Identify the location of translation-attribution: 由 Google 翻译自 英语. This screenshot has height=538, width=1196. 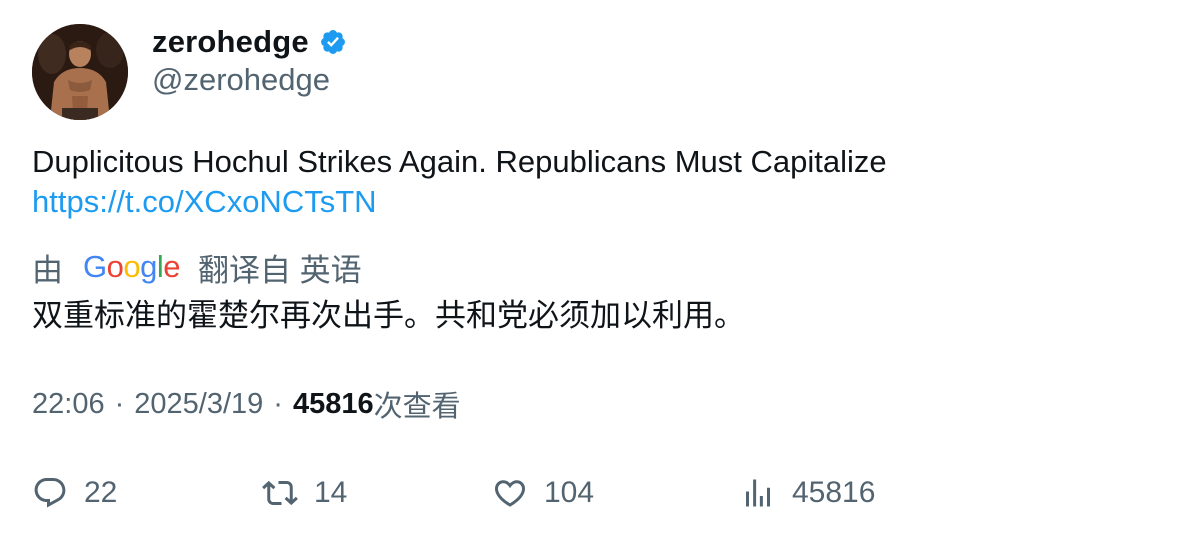
(197, 267).